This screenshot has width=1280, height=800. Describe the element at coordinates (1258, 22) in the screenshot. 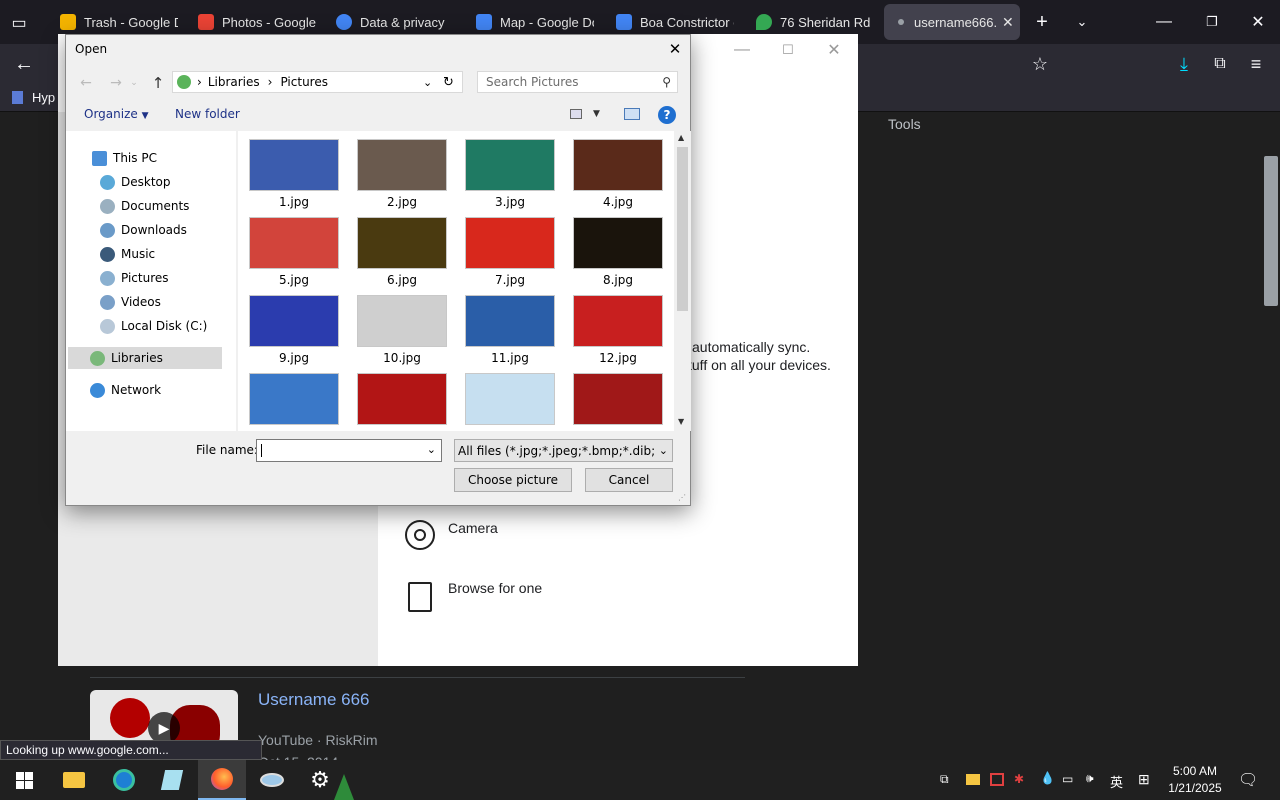

I see `close-window-icon: ✕` at that location.